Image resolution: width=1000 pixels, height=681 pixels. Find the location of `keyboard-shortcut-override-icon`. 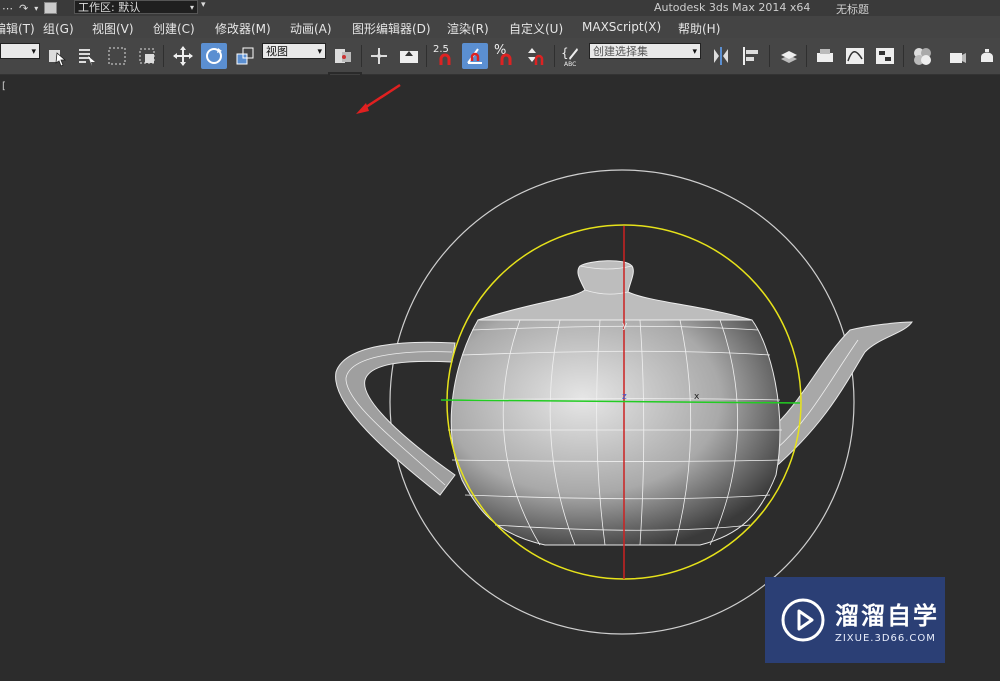

keyboard-shortcut-override-icon is located at coordinates (409, 56).